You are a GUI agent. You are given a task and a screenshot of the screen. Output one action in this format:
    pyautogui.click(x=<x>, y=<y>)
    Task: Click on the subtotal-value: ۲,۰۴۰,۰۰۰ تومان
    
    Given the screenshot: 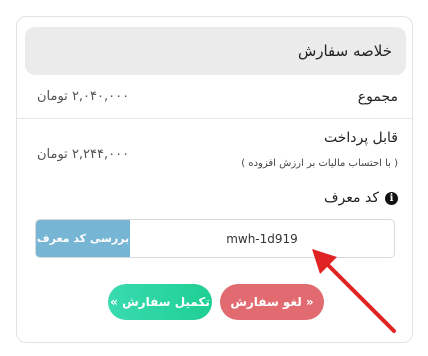 What is the action you would take?
    pyautogui.click(x=83, y=96)
    